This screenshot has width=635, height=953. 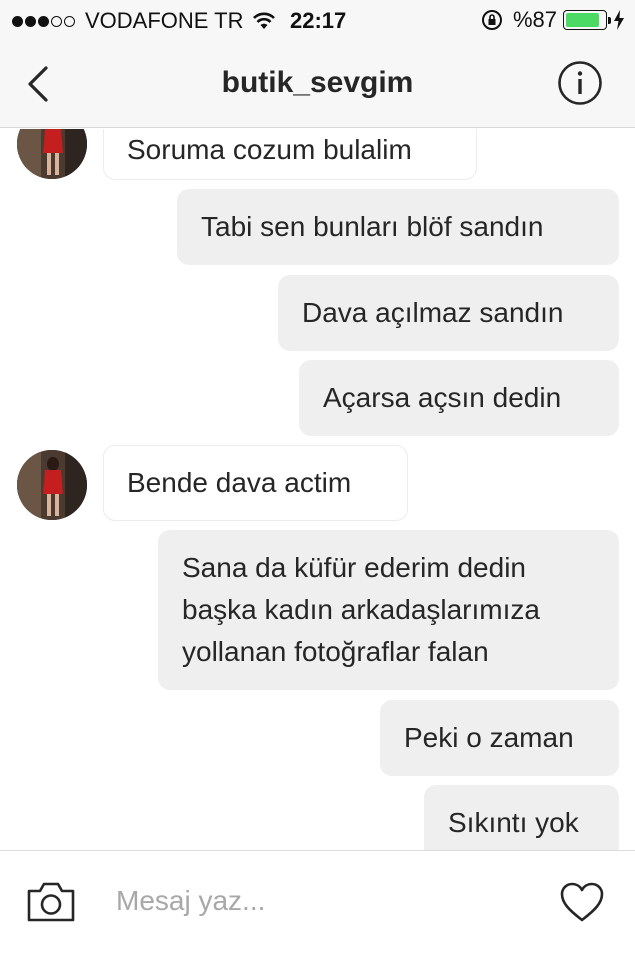 I want to click on status-bar: VODAFONE TR 22:17 %87, so click(x=317, y=20).